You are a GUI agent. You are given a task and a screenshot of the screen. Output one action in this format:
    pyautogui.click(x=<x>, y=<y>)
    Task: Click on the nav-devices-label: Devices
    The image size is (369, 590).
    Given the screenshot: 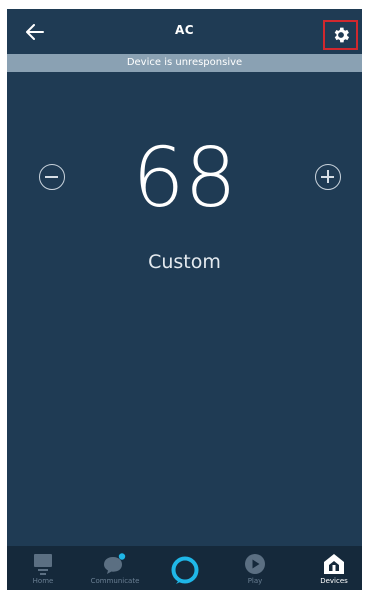 What is the action you would take?
    pyautogui.click(x=334, y=581)
    